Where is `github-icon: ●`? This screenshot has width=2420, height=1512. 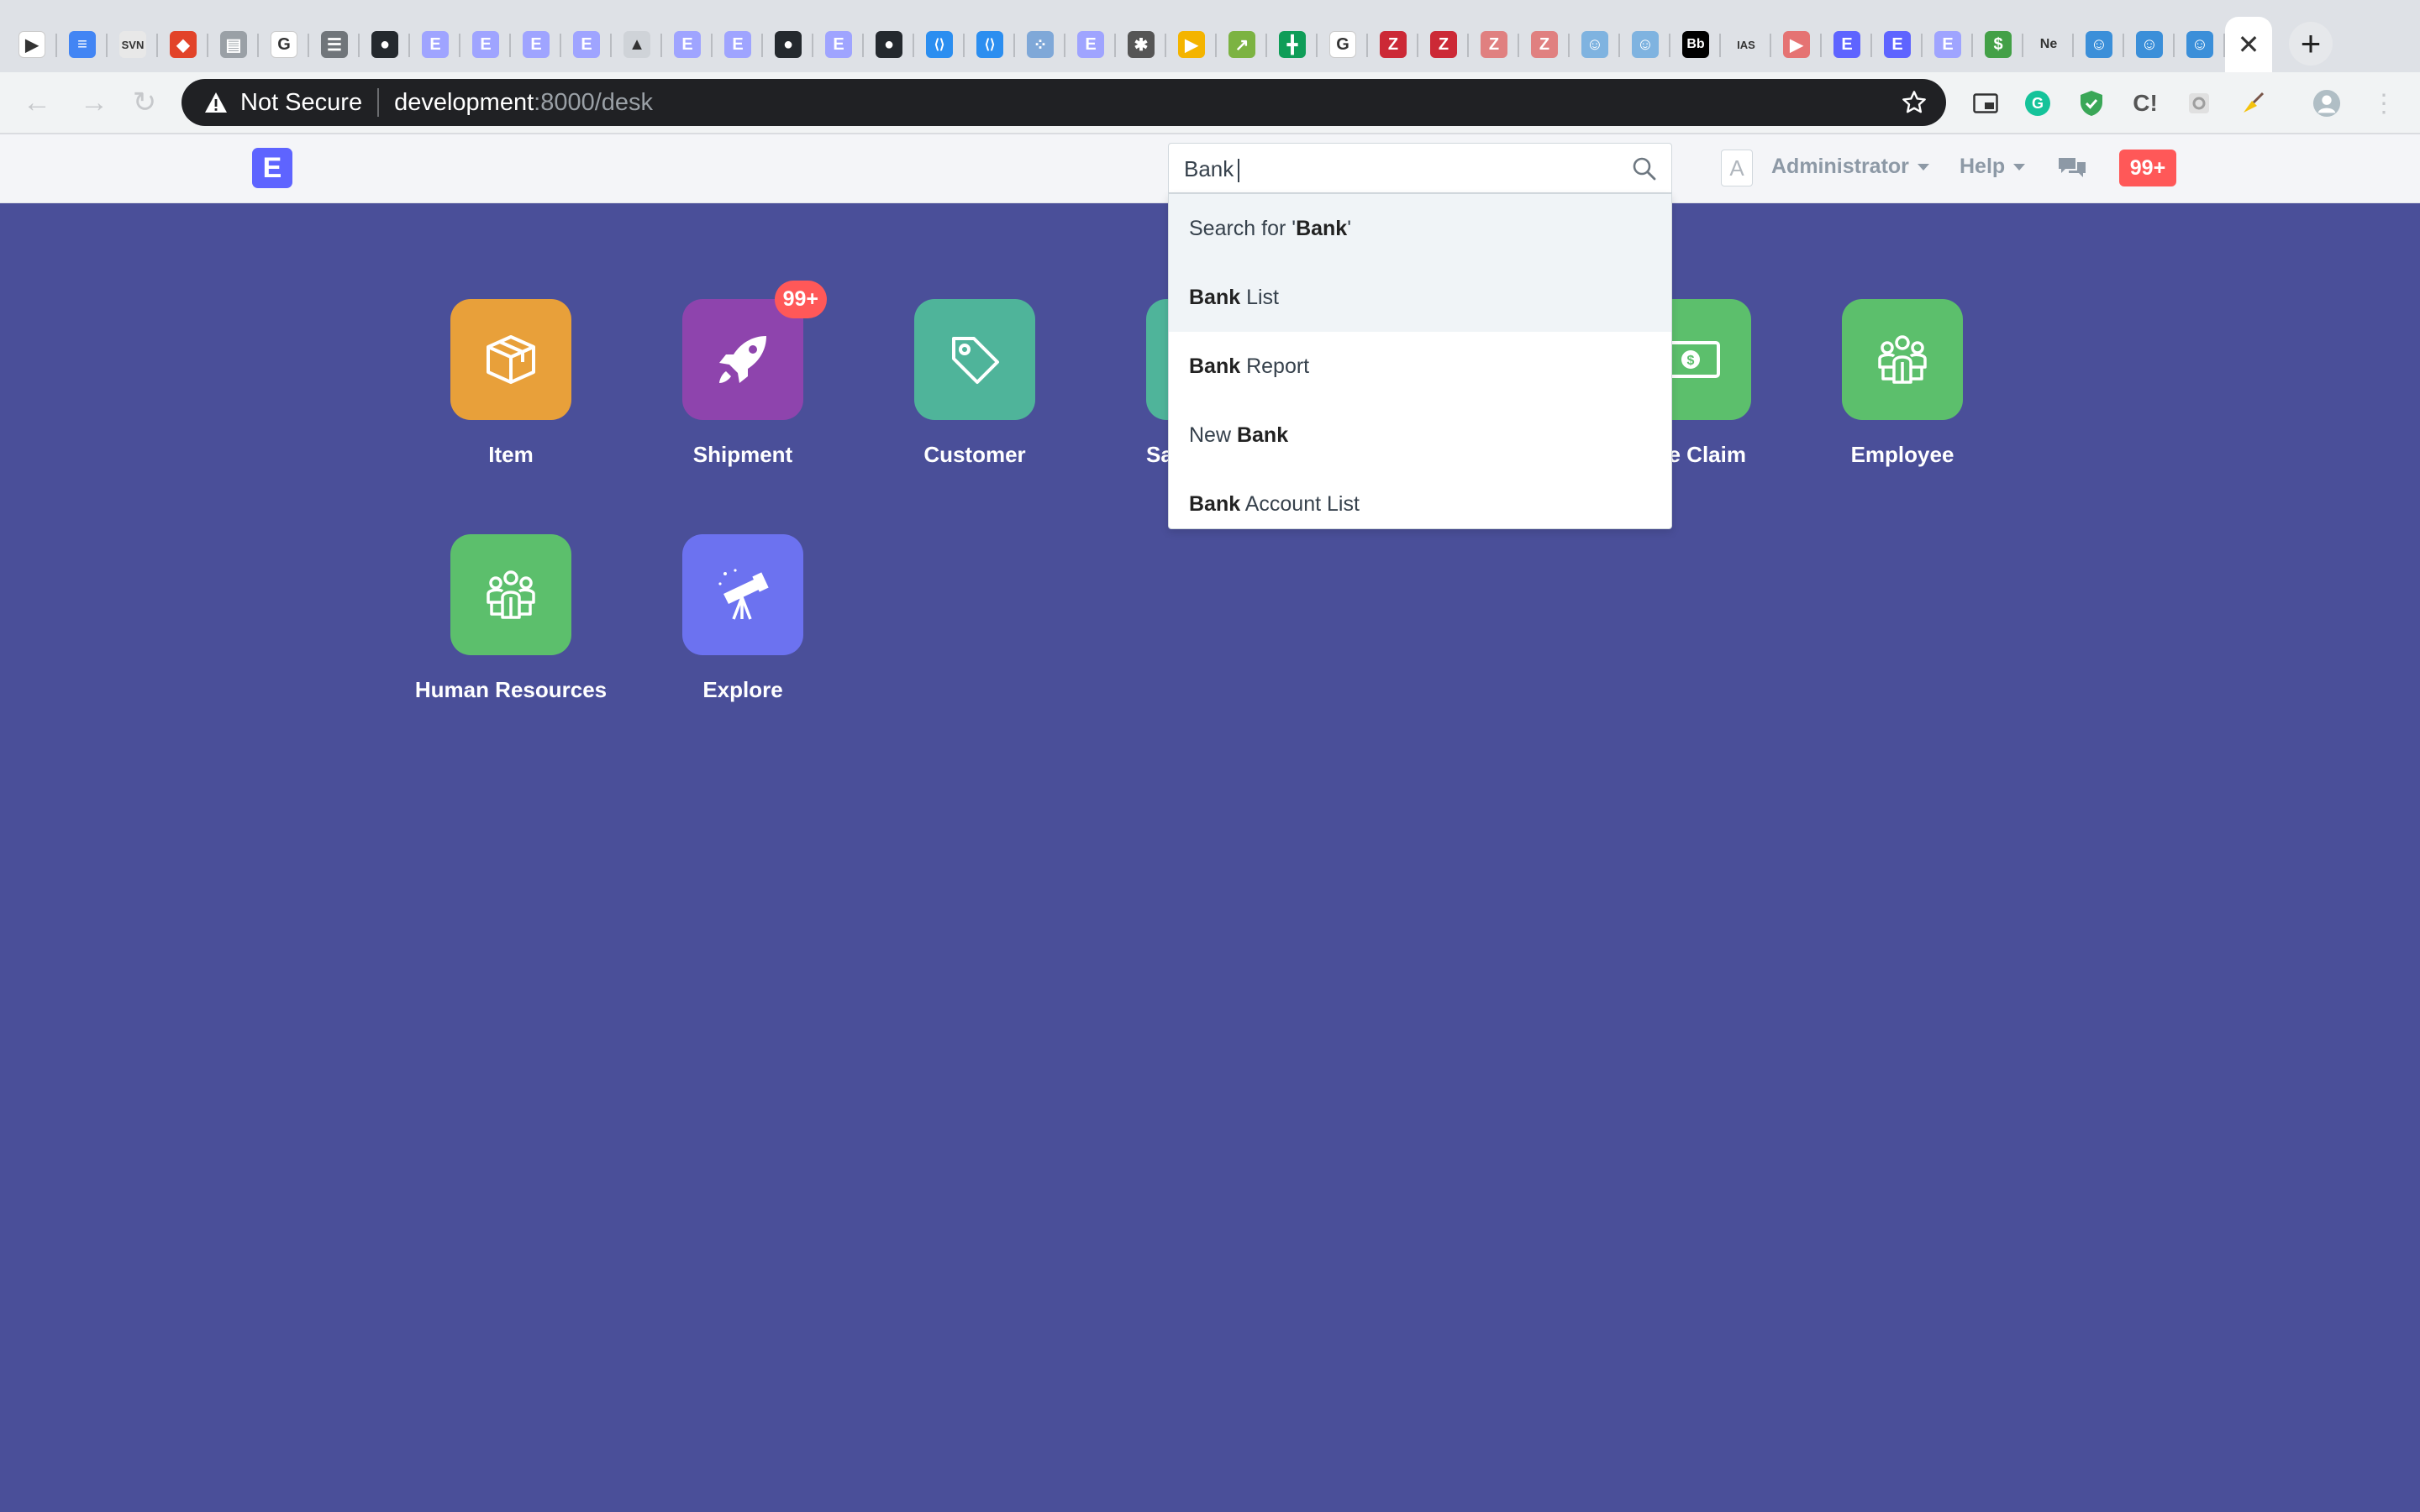
github-icon: ● is located at coordinates (788, 44).